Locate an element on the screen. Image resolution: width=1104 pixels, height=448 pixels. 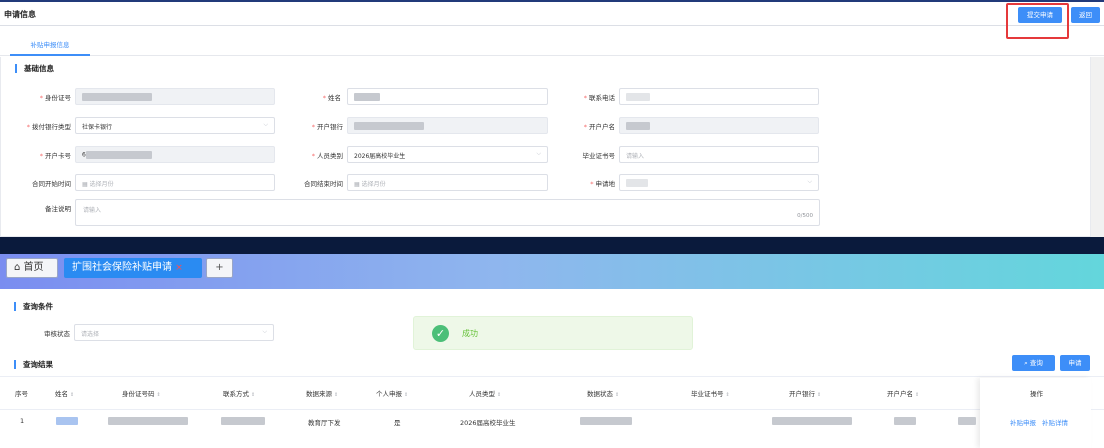
col-index: 序号 is located at coordinates (21, 394).